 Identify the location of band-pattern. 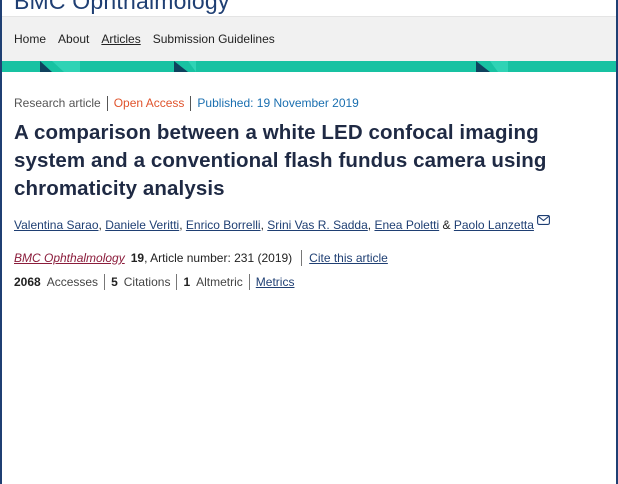
(274, 66).